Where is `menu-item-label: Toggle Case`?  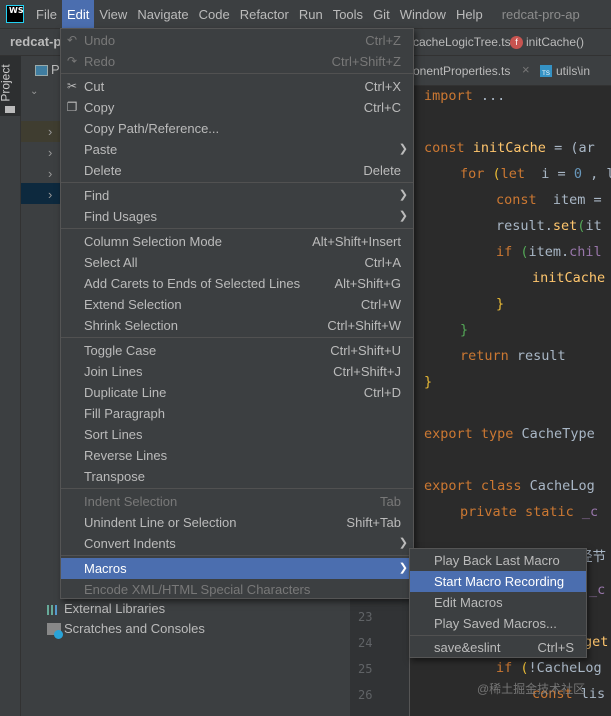 menu-item-label: Toggle Case is located at coordinates (120, 350).